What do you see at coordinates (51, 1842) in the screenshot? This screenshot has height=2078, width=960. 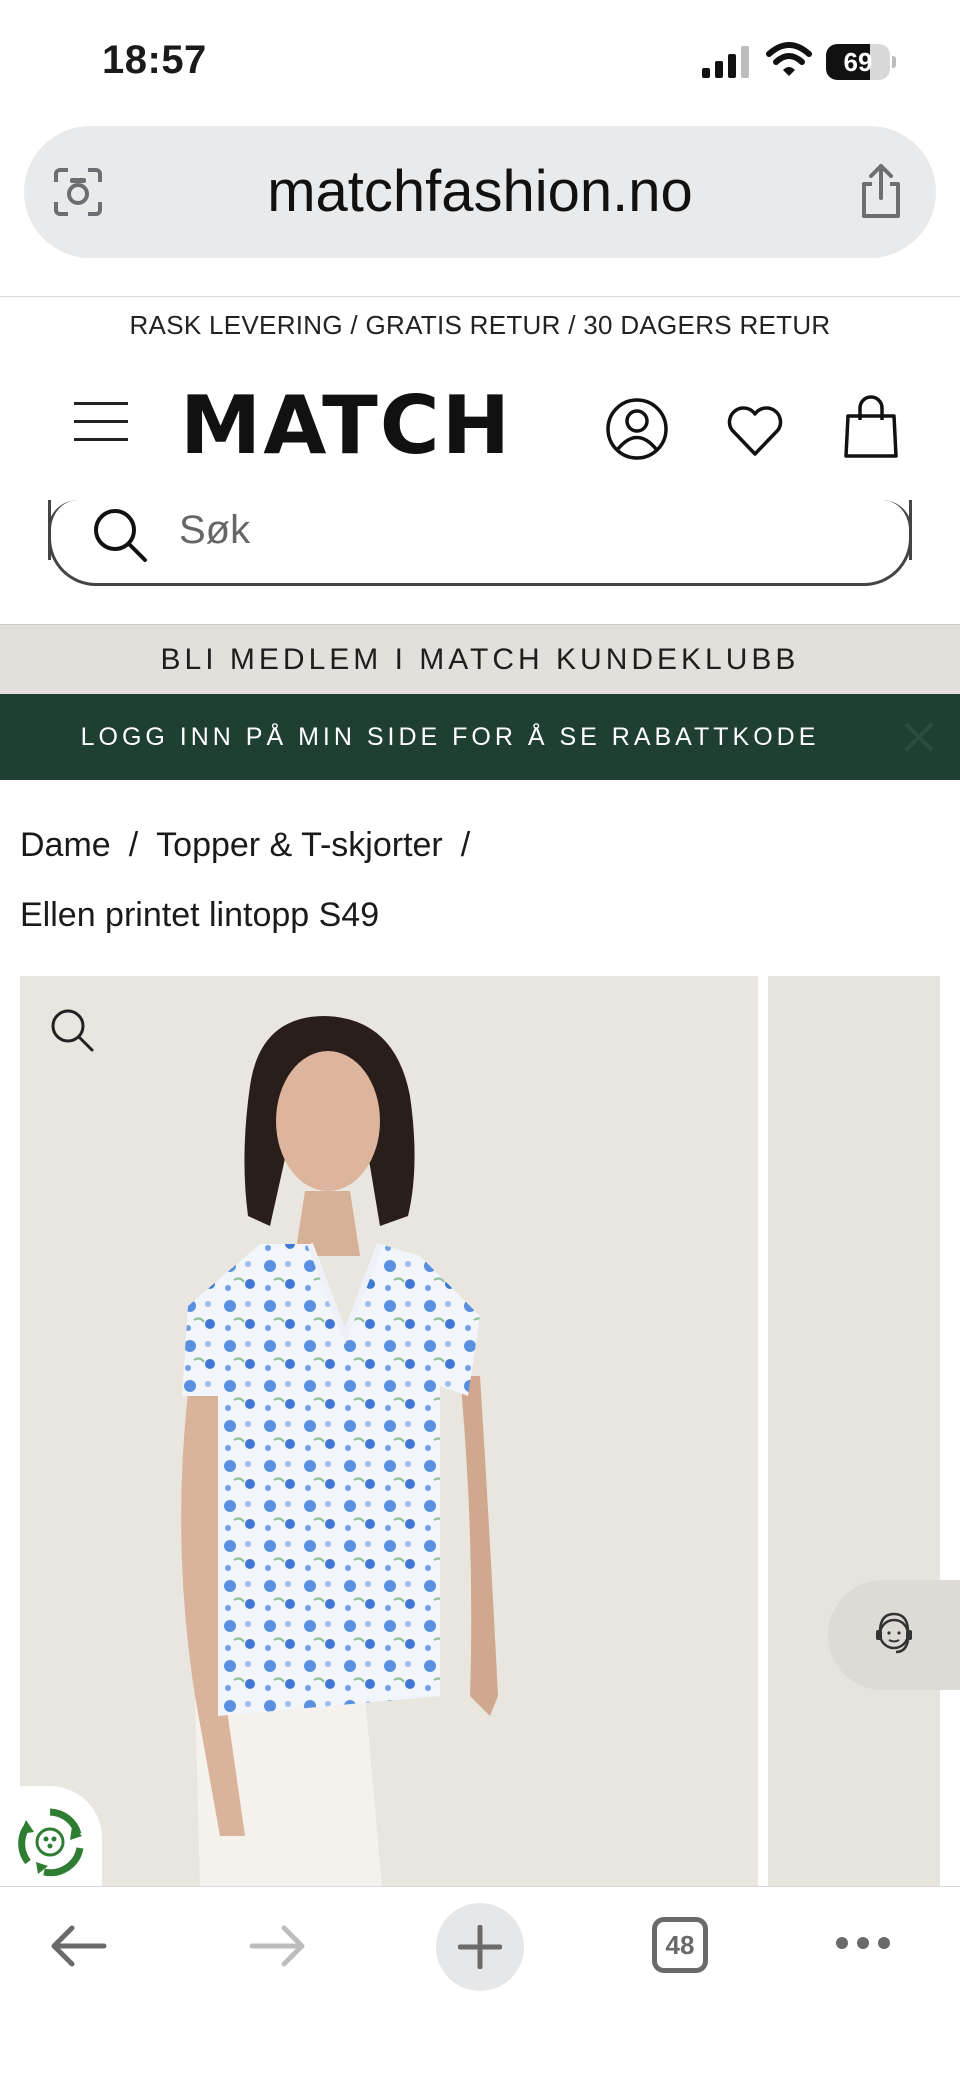 I see `recycle-icon` at bounding box center [51, 1842].